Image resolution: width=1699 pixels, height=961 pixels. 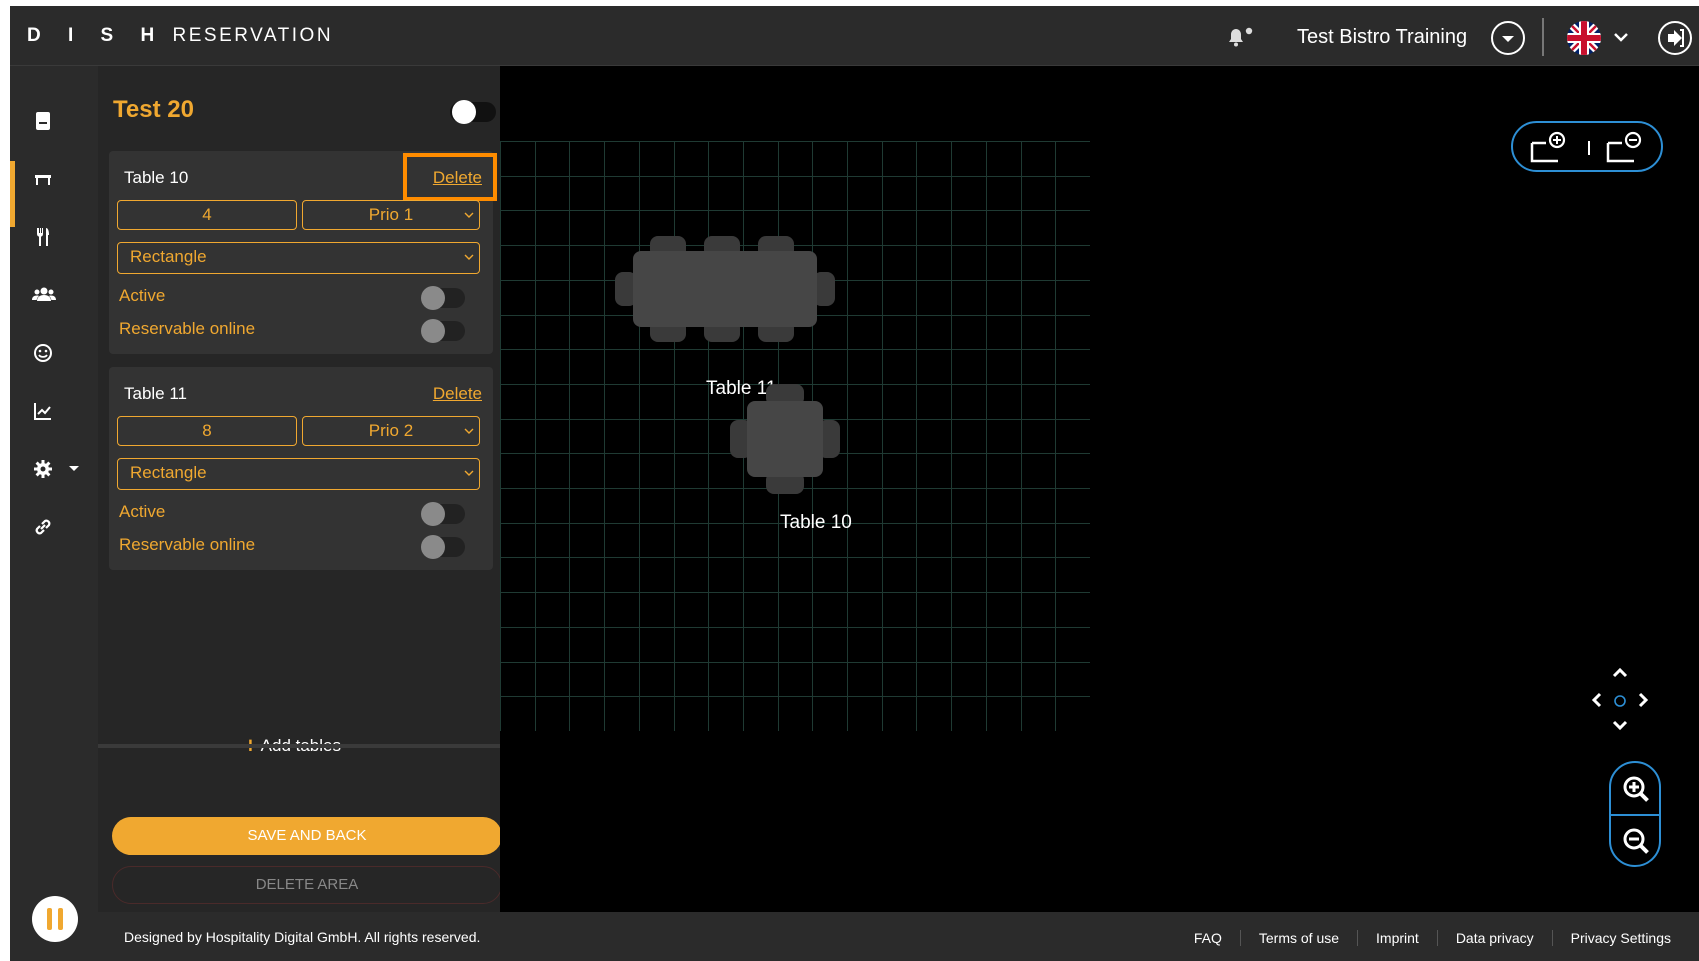 What do you see at coordinates (43, 237) in the screenshot?
I see `cutlery-icon` at bounding box center [43, 237].